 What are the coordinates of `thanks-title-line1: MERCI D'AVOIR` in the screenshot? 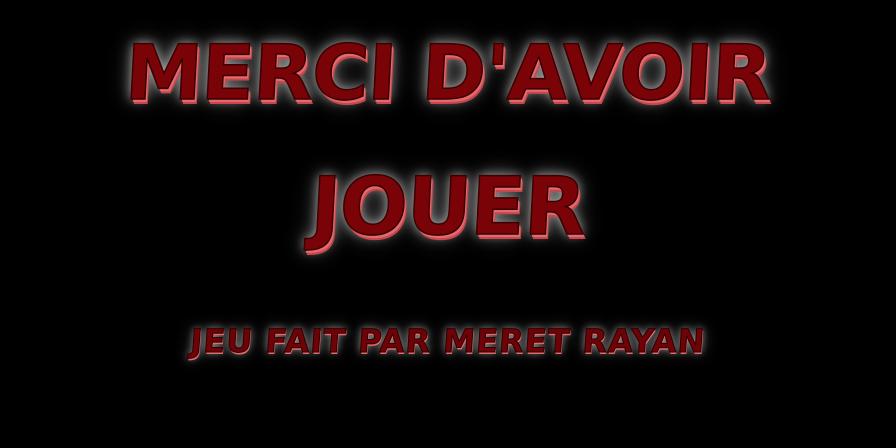 It's located at (447, 72).